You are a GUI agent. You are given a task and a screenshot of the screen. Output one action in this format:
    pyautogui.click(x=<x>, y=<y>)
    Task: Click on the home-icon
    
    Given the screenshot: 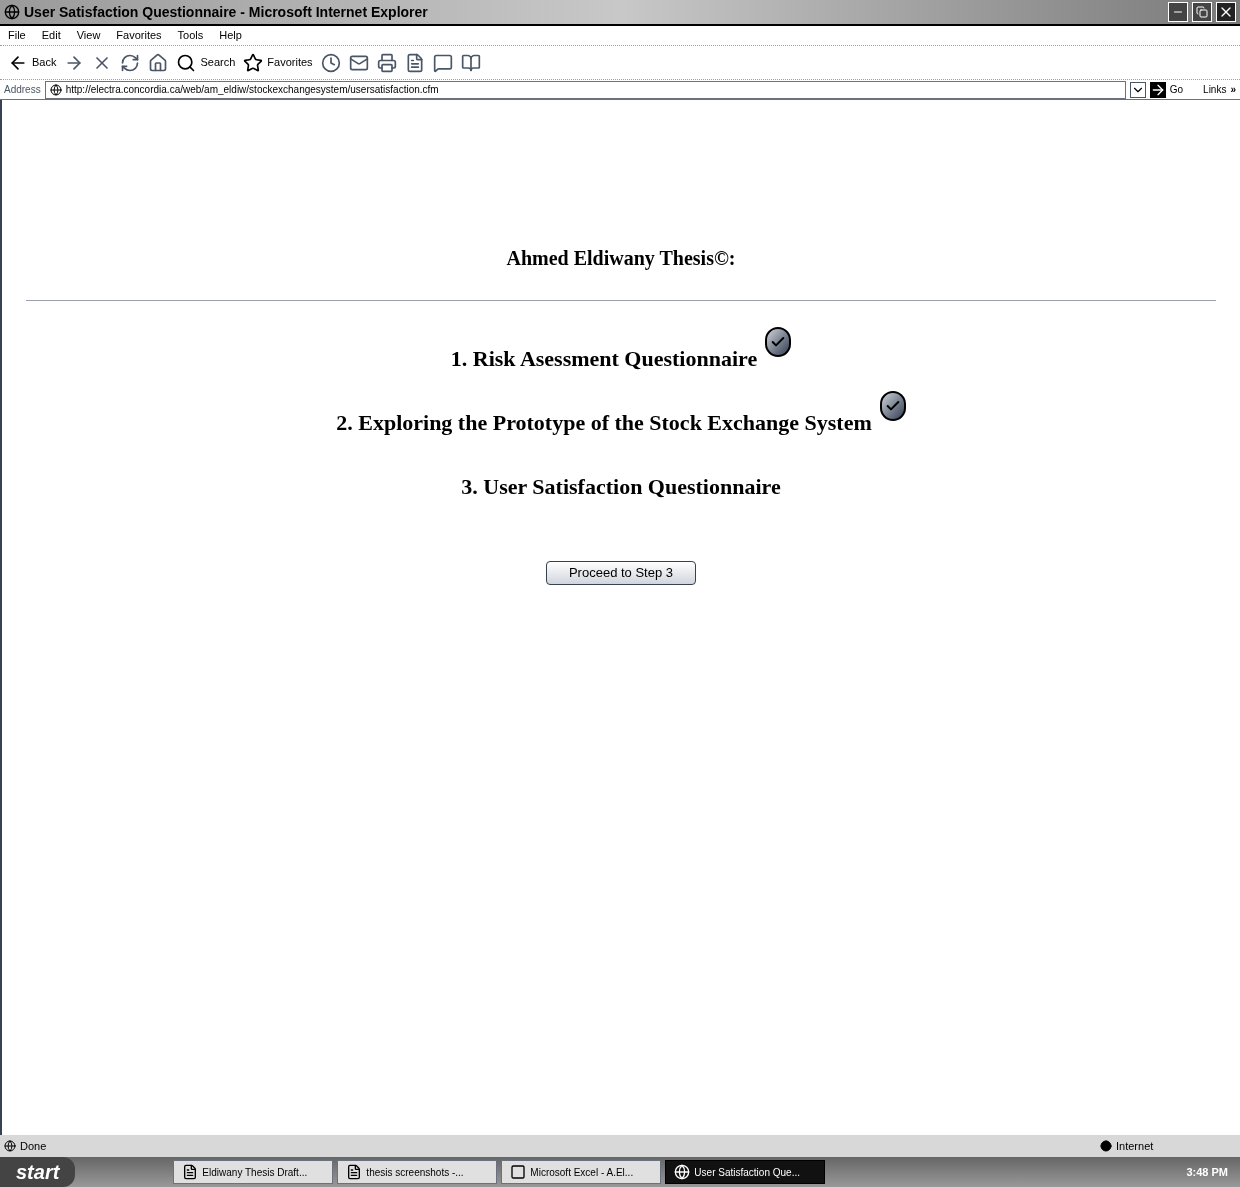 What is the action you would take?
    pyautogui.click(x=158, y=62)
    